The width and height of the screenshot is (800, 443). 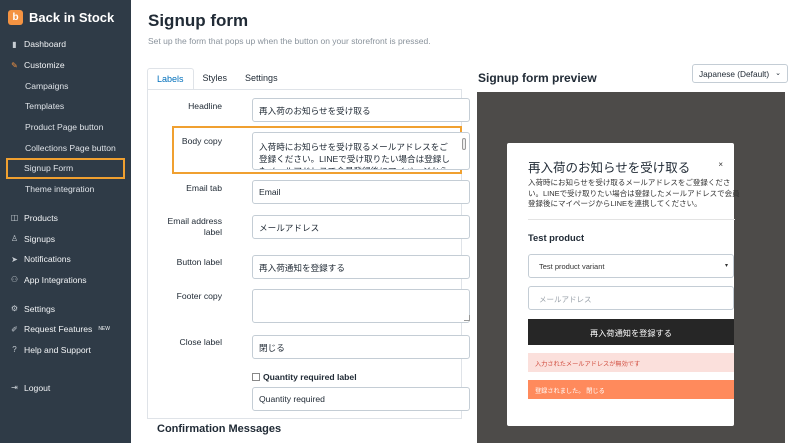 What do you see at coordinates (204, 188) in the screenshot?
I see `email-tab-label: Email tab` at bounding box center [204, 188].